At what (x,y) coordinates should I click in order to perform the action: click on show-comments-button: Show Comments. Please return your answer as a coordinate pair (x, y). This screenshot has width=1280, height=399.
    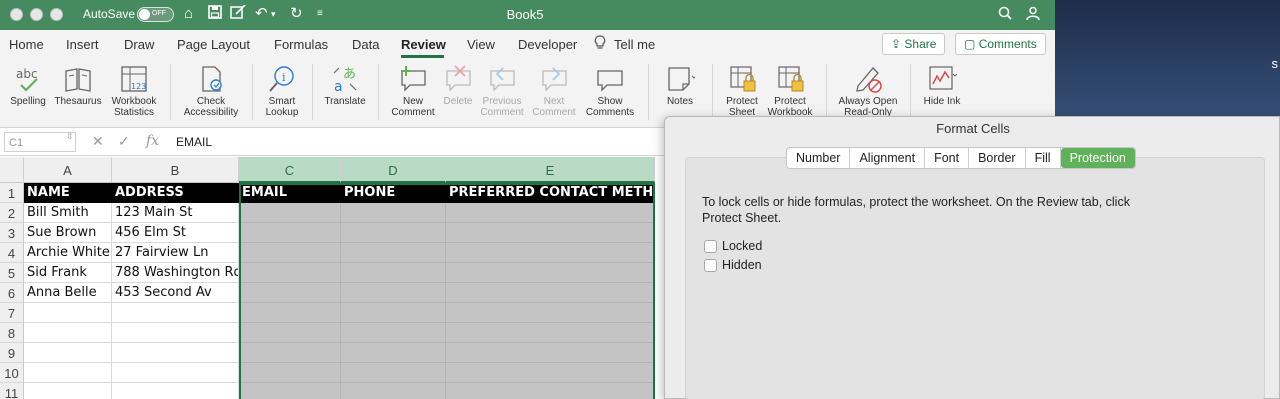
    Looking at the image, I should click on (610, 88).